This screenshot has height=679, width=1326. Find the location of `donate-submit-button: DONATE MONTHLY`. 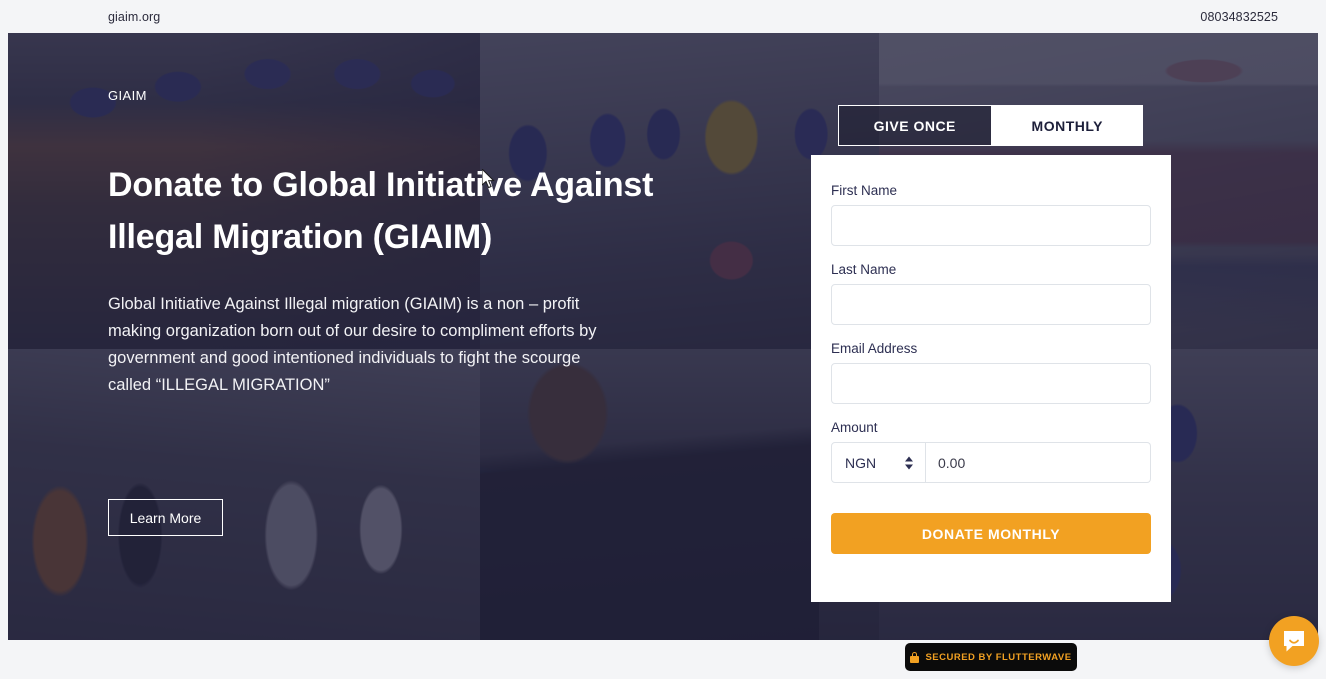

donate-submit-button: DONATE MONTHLY is located at coordinates (991, 533).